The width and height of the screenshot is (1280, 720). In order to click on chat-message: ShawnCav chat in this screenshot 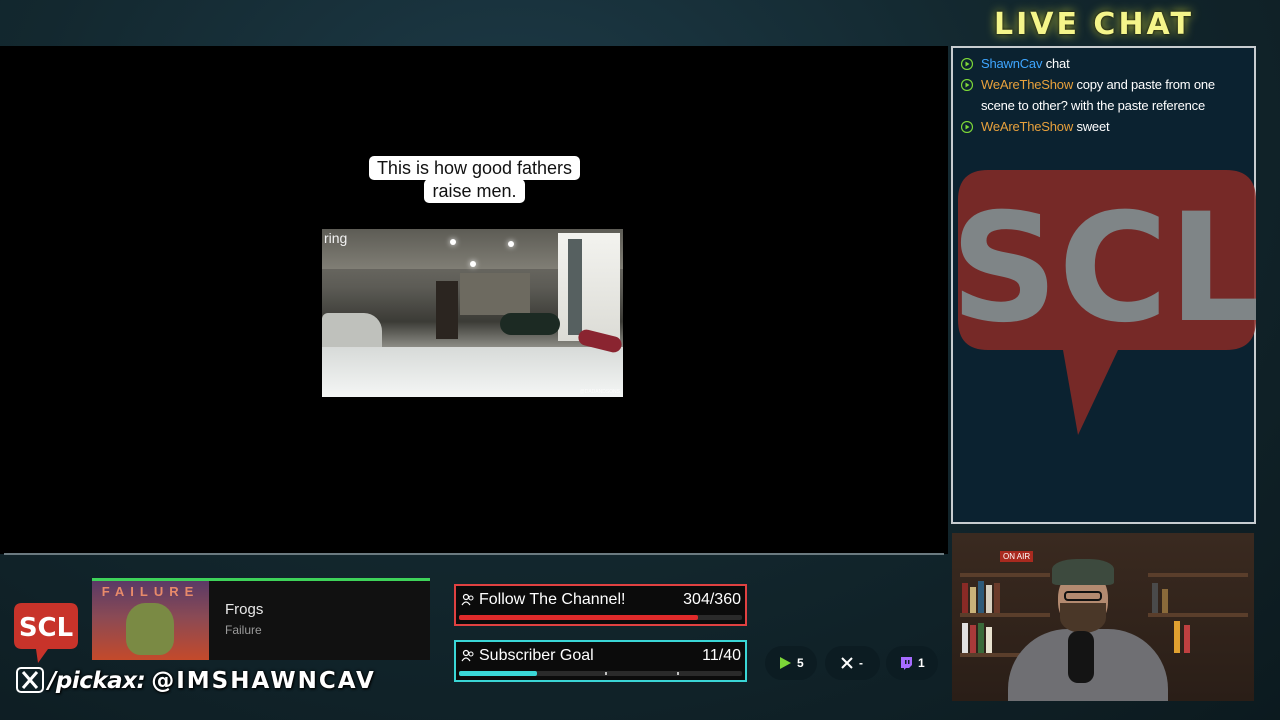, I will do `click(1104, 63)`.